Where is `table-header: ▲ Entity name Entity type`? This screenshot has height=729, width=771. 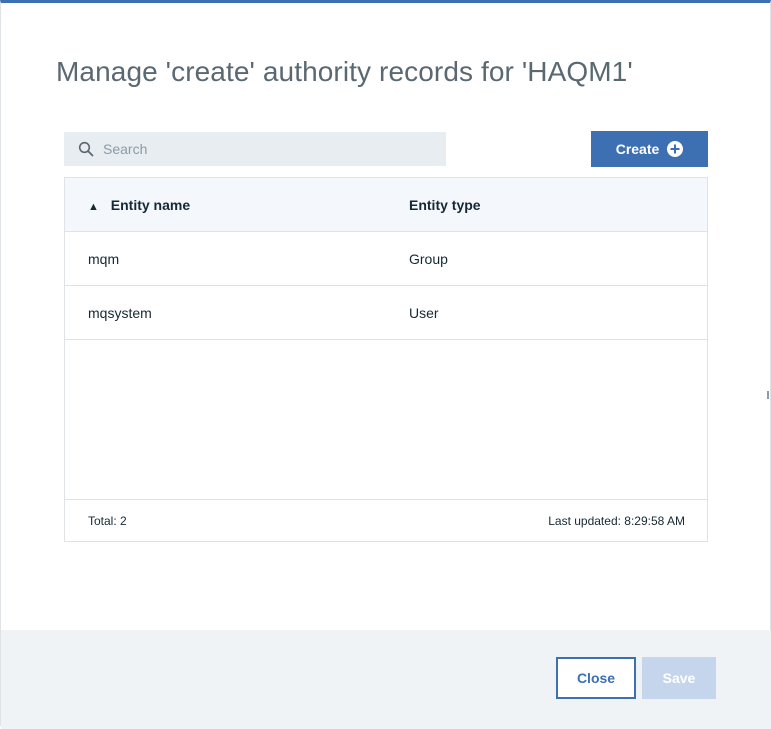
table-header: ▲ Entity name Entity type is located at coordinates (386, 205).